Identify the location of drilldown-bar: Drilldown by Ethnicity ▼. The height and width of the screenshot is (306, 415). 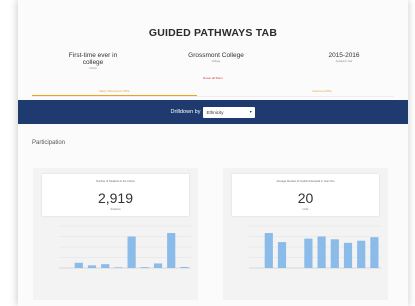
(213, 112).